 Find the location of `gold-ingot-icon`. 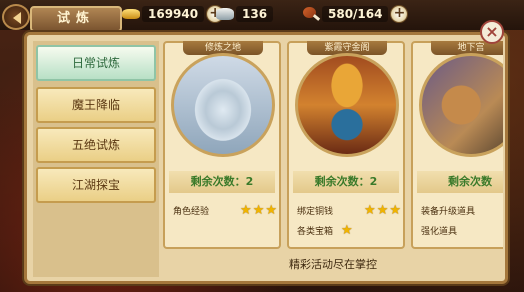

gold-ingot-icon is located at coordinates (131, 14).